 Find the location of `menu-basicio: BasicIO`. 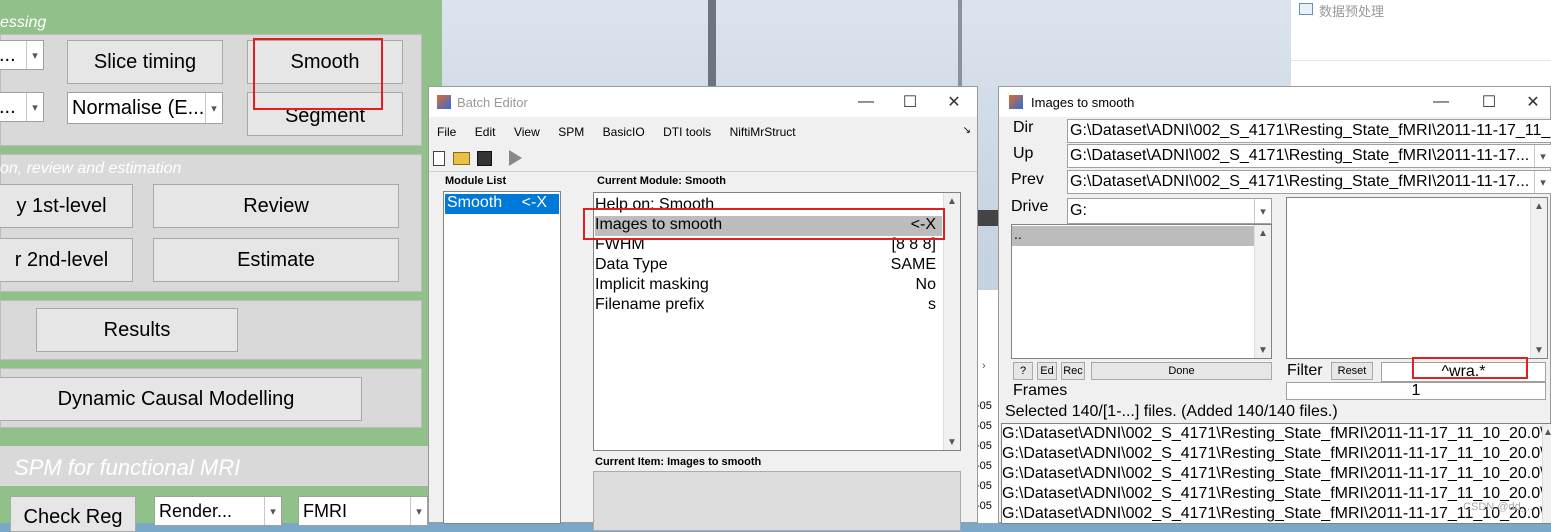

menu-basicio: BasicIO is located at coordinates (624, 132).